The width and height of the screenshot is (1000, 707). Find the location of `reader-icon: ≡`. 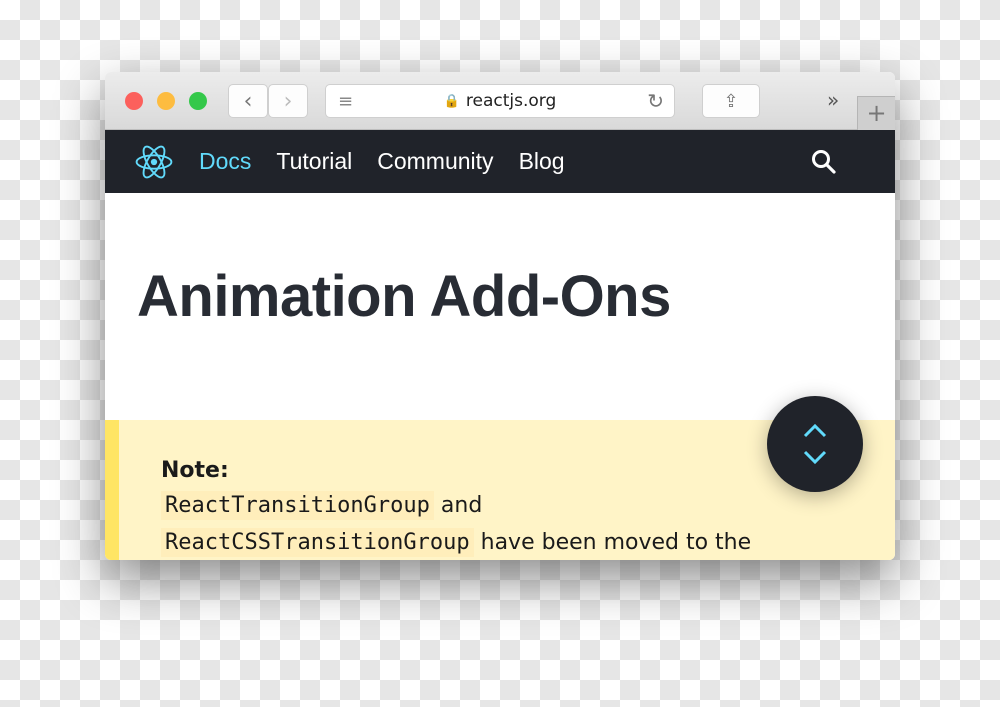

reader-icon: ≡ is located at coordinates (345, 101).